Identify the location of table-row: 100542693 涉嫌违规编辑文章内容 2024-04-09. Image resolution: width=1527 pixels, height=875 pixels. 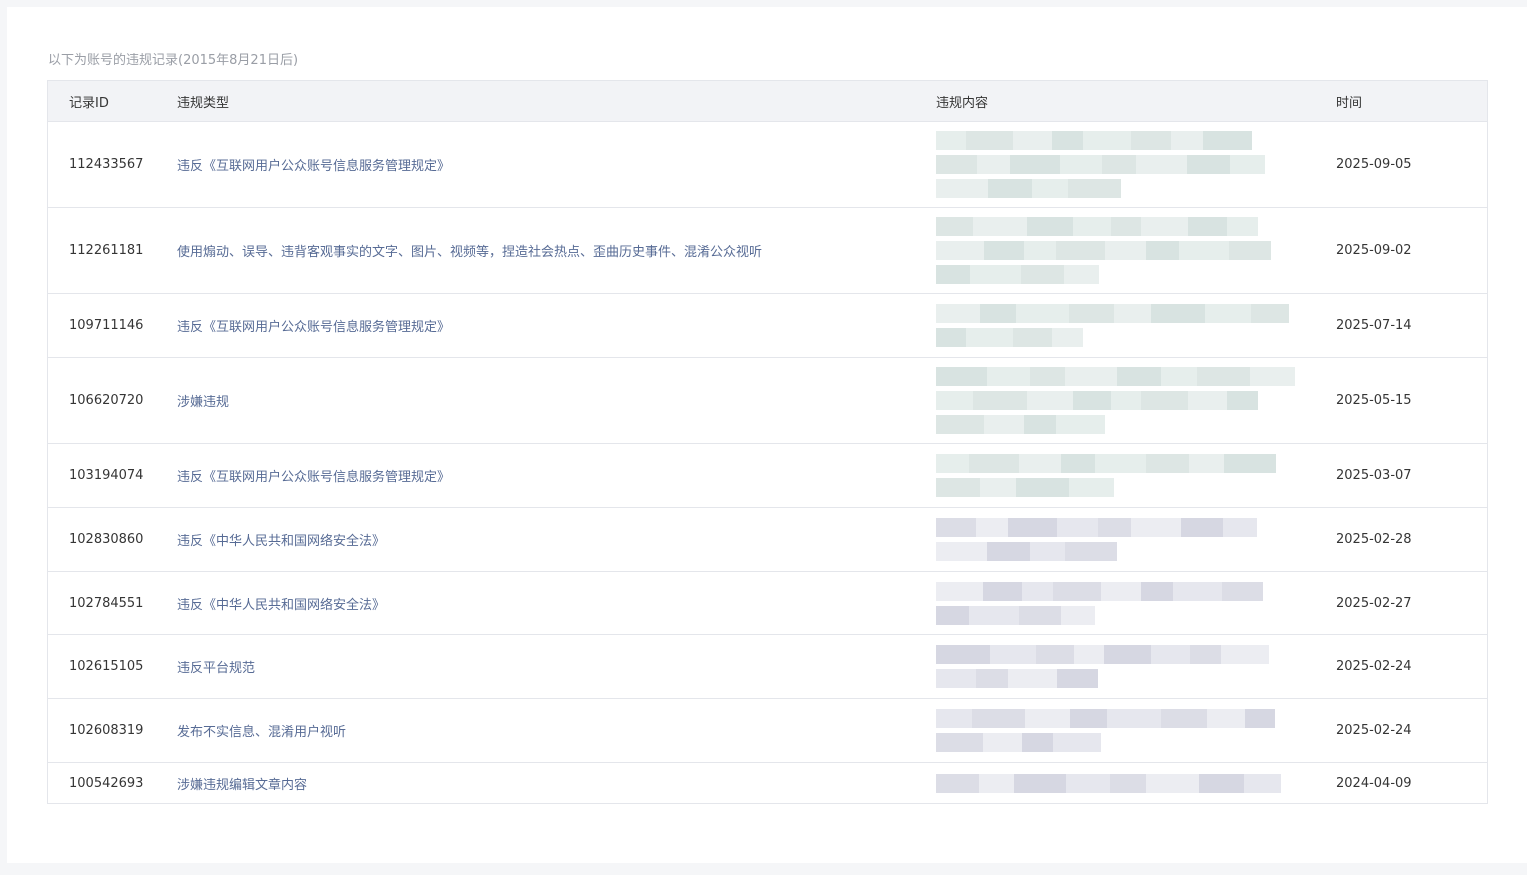
(767, 783).